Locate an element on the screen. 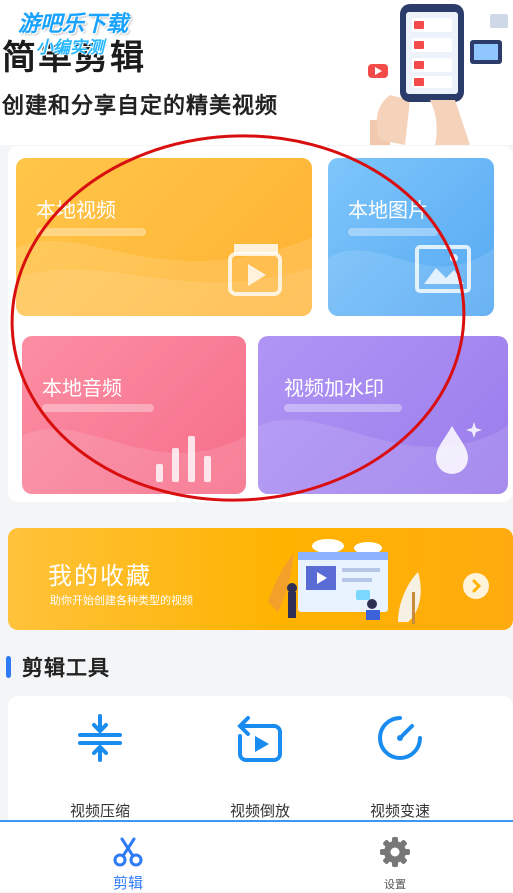 The image size is (513, 893). speed-gauge-icon is located at coordinates (400, 738).